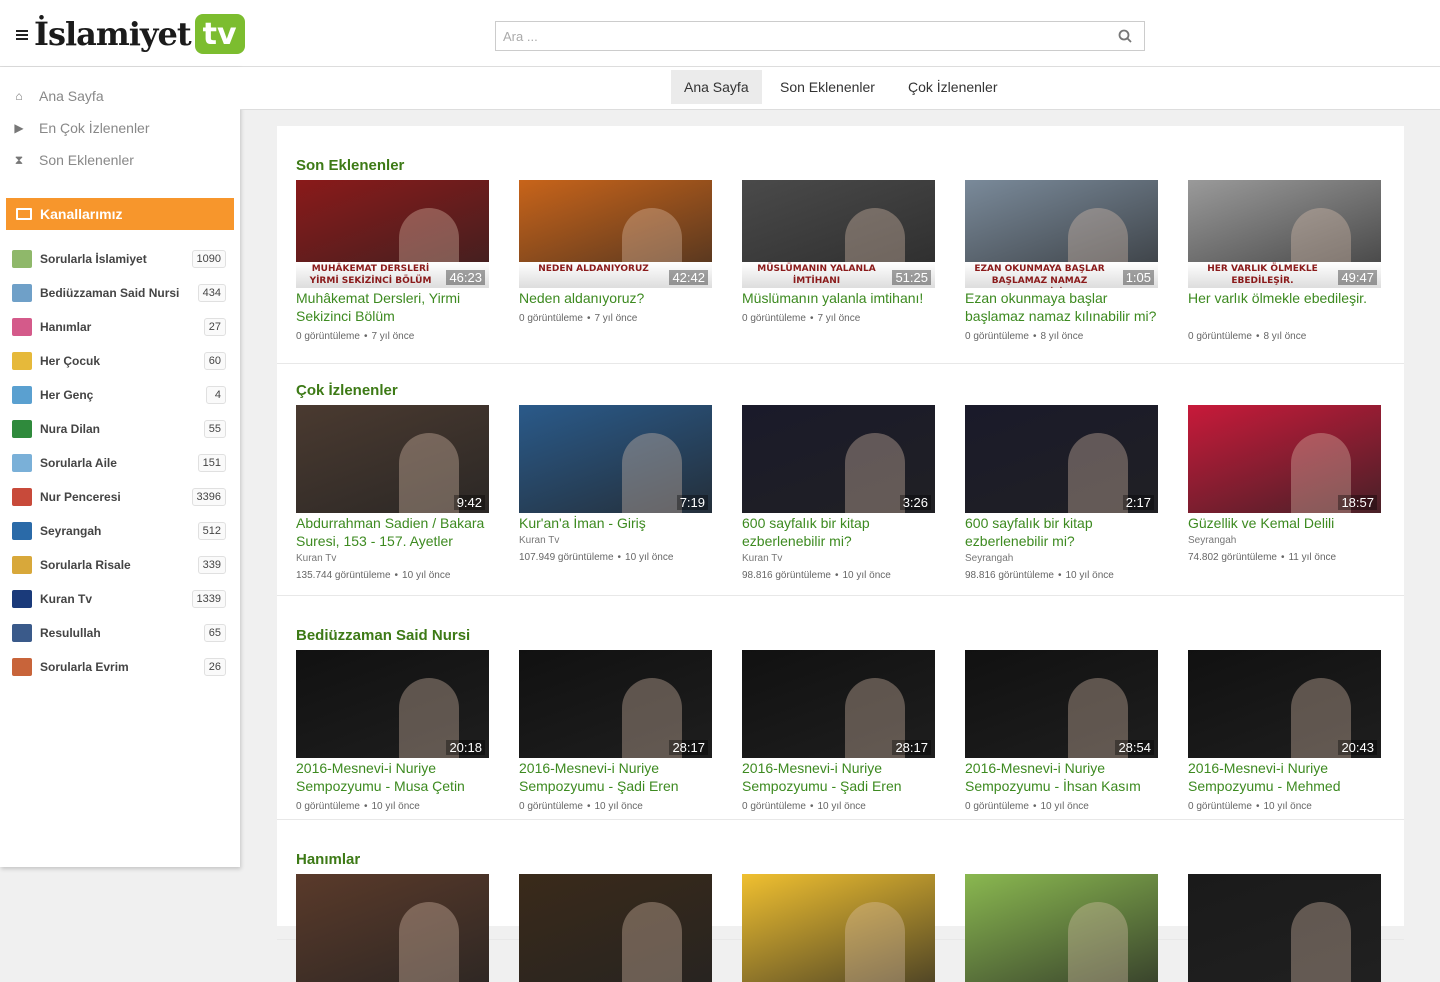 This screenshot has width=1440, height=982. I want to click on tab-son-eklenenler: Son Eklenenler, so click(827, 87).